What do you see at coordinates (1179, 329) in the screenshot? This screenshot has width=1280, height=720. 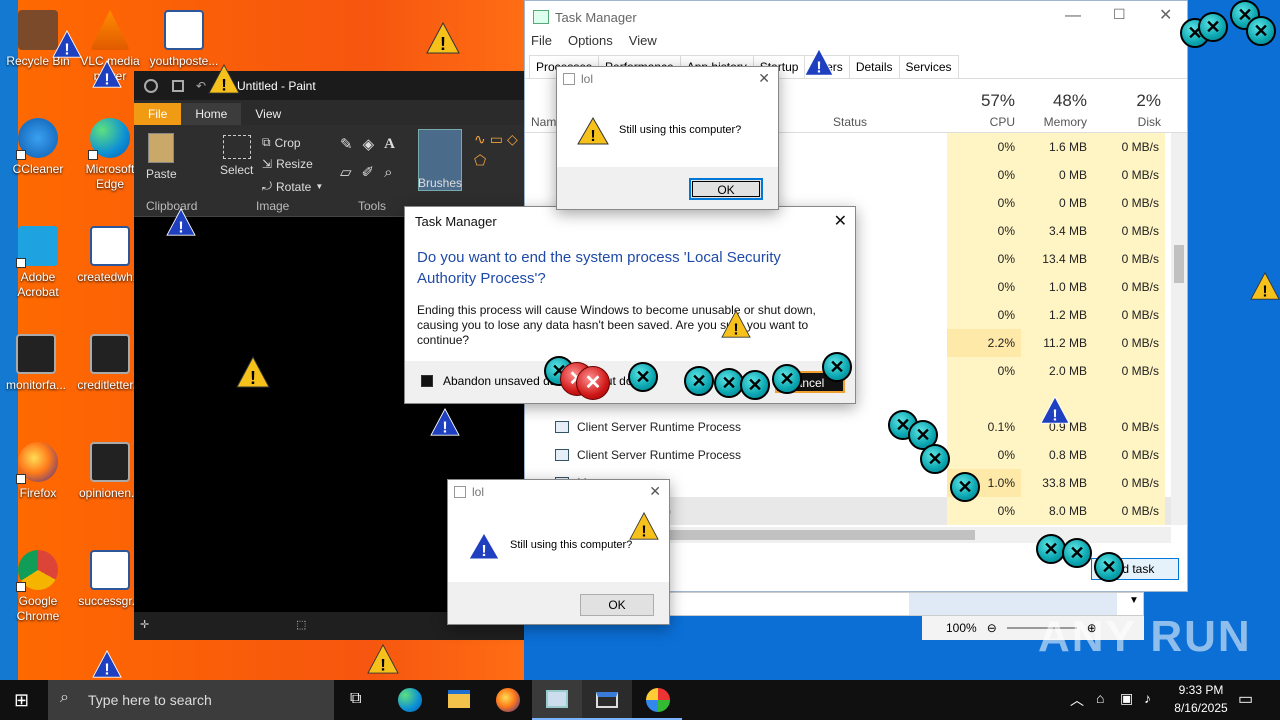 I see `vertical-scrollbar` at bounding box center [1179, 329].